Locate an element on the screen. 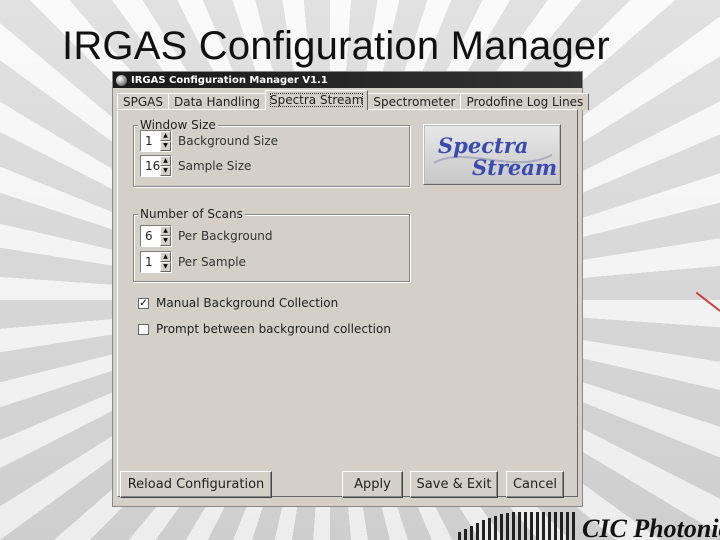  reload-configuration-button: Reload Configuration is located at coordinates (196, 484).